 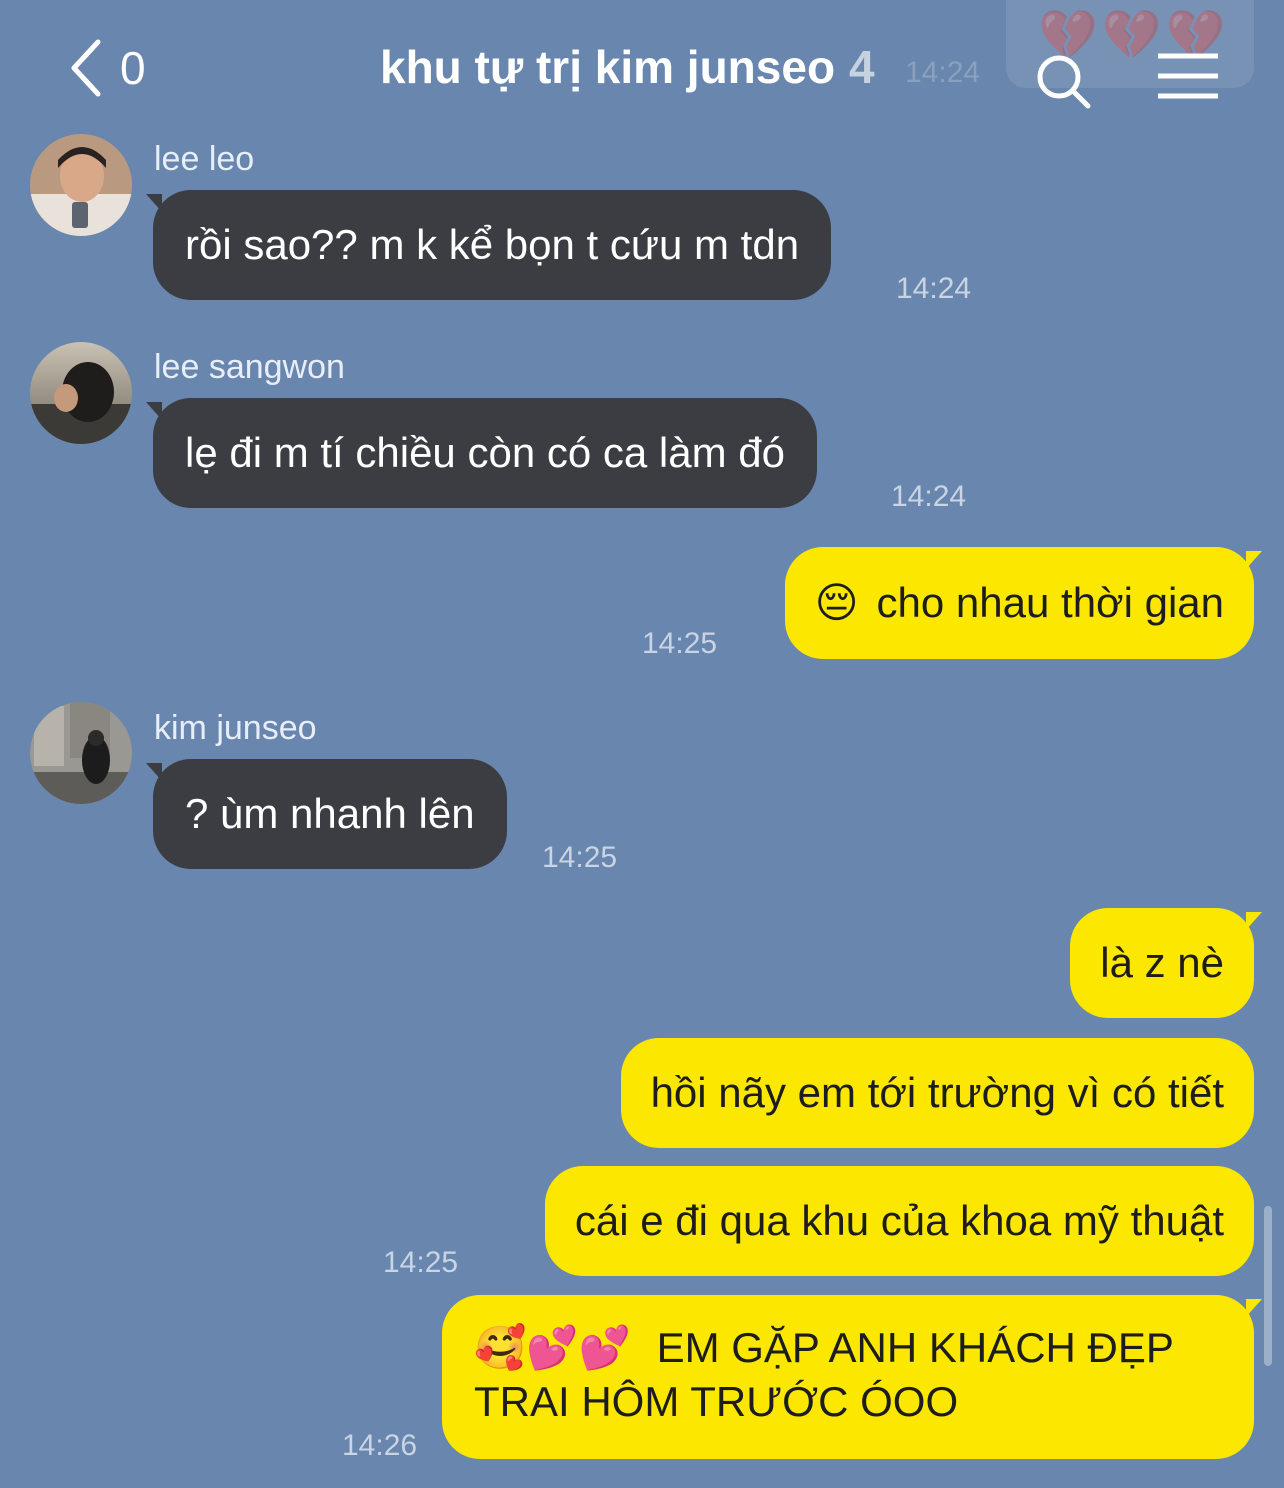 I want to click on sender-name: kim junseo, so click(x=235, y=728).